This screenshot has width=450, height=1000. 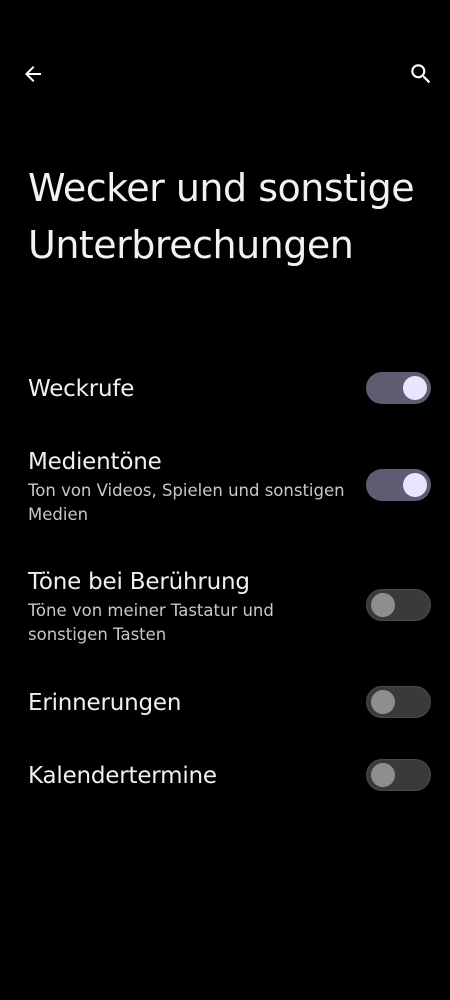 I want to click on erinnerungen-toggle, so click(x=398, y=702).